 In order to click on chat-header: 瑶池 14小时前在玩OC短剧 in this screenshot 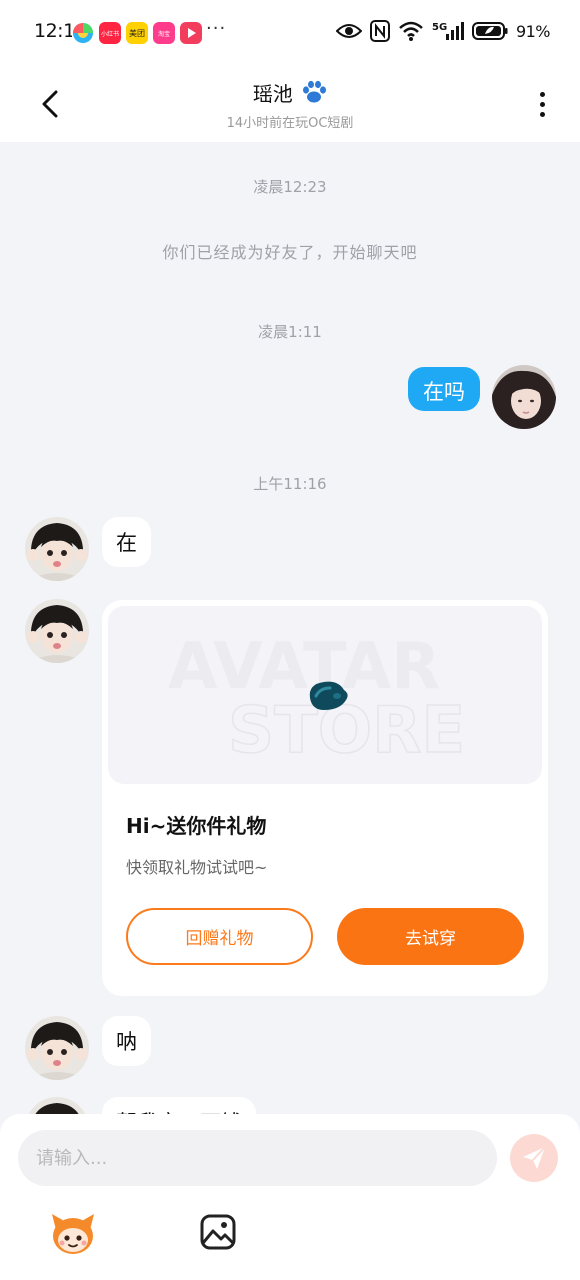, I will do `click(290, 104)`.